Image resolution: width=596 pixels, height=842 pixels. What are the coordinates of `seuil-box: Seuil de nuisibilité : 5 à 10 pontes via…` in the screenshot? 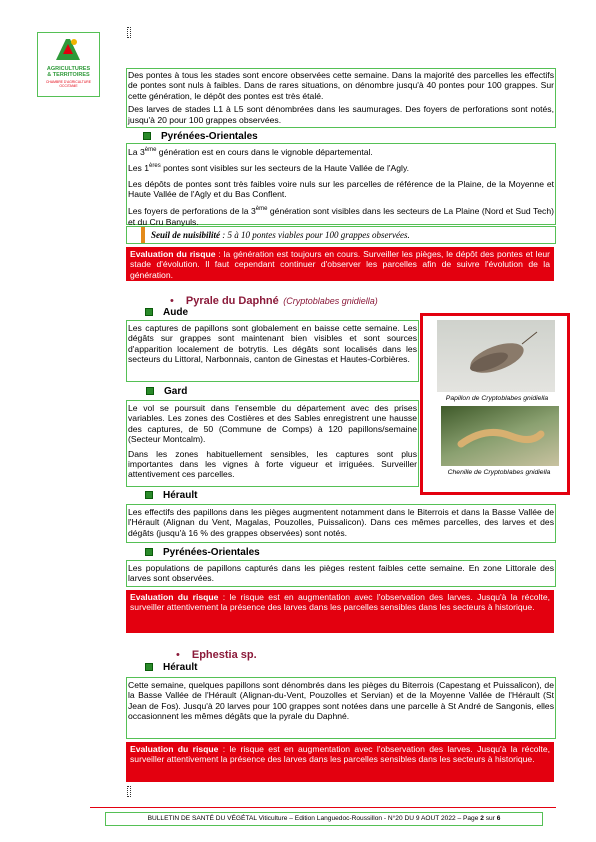 It's located at (341, 235).